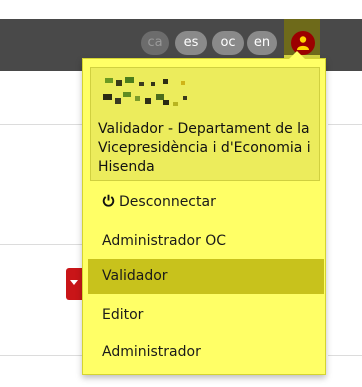 The image size is (362, 387). What do you see at coordinates (167, 202) in the screenshot?
I see `menu-item-label: Desconnectar` at bounding box center [167, 202].